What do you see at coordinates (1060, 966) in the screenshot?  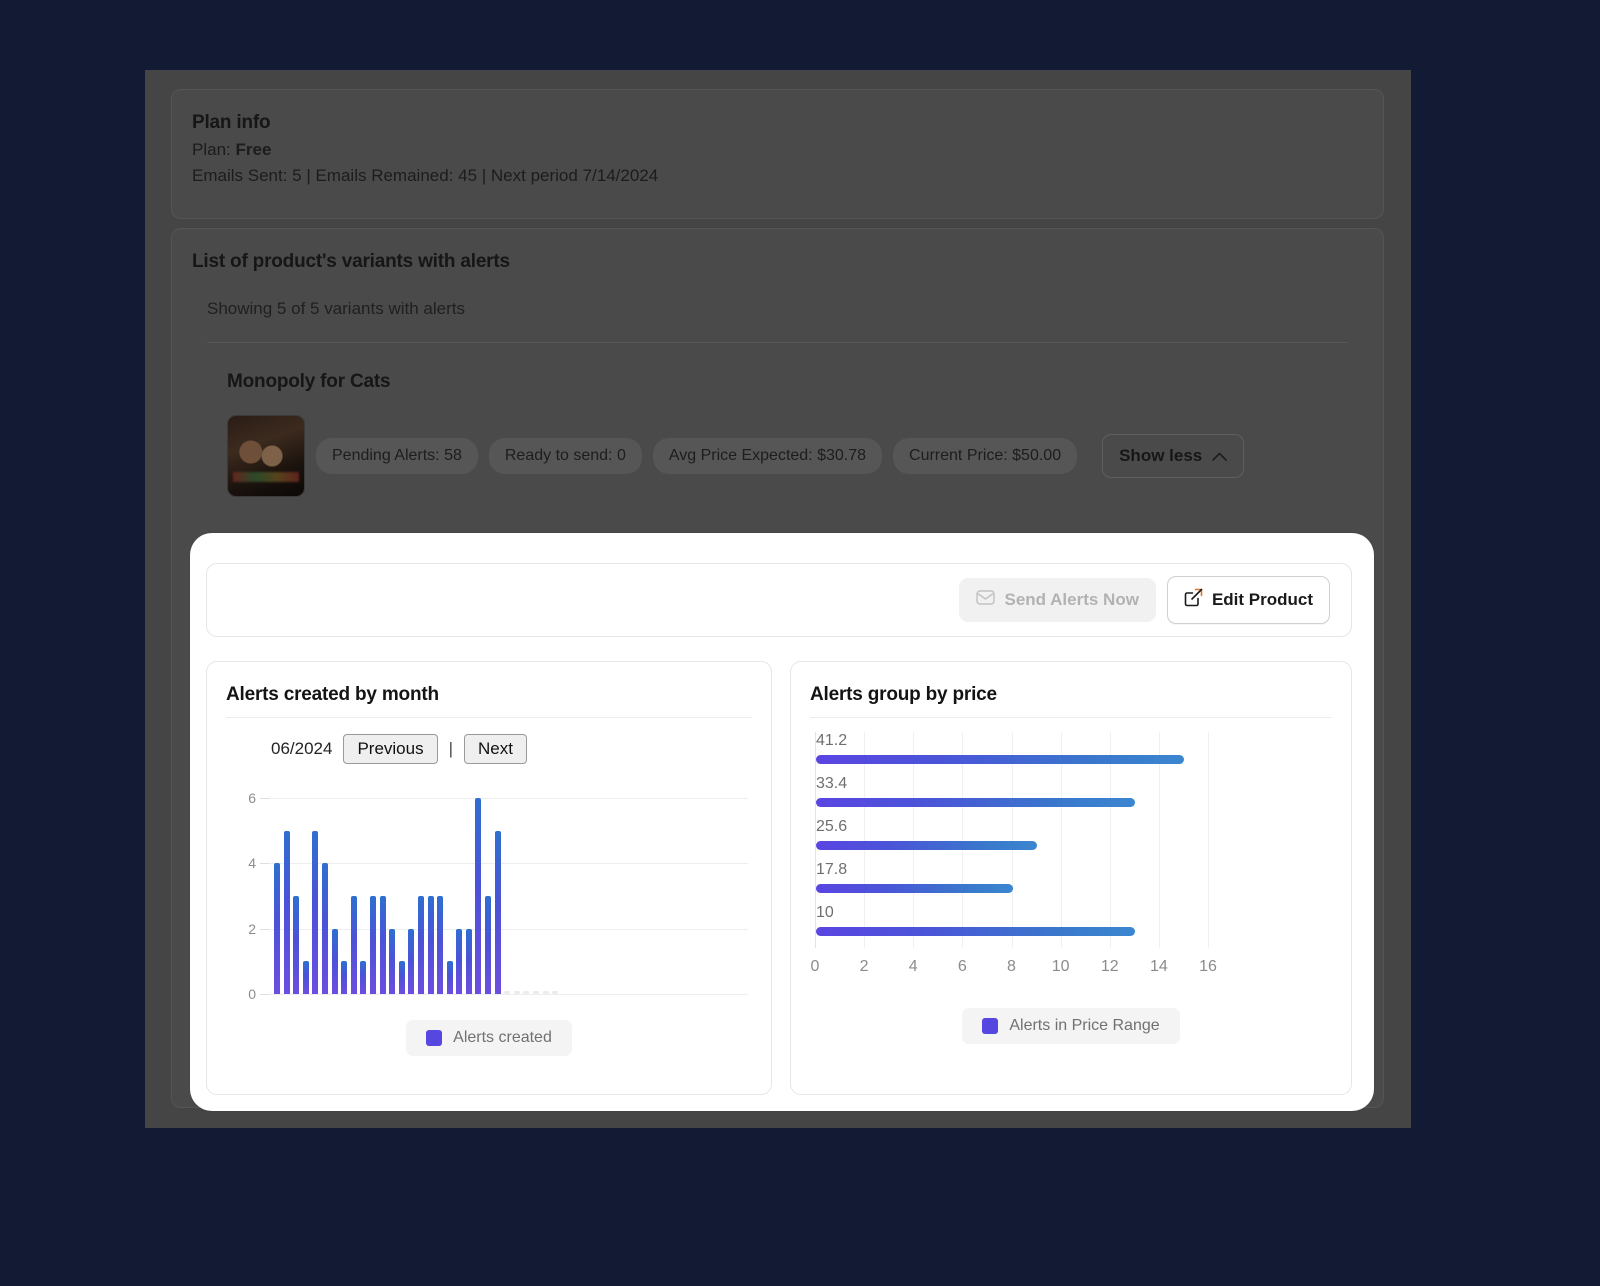 I see `x-axis-tick-label: 10` at bounding box center [1060, 966].